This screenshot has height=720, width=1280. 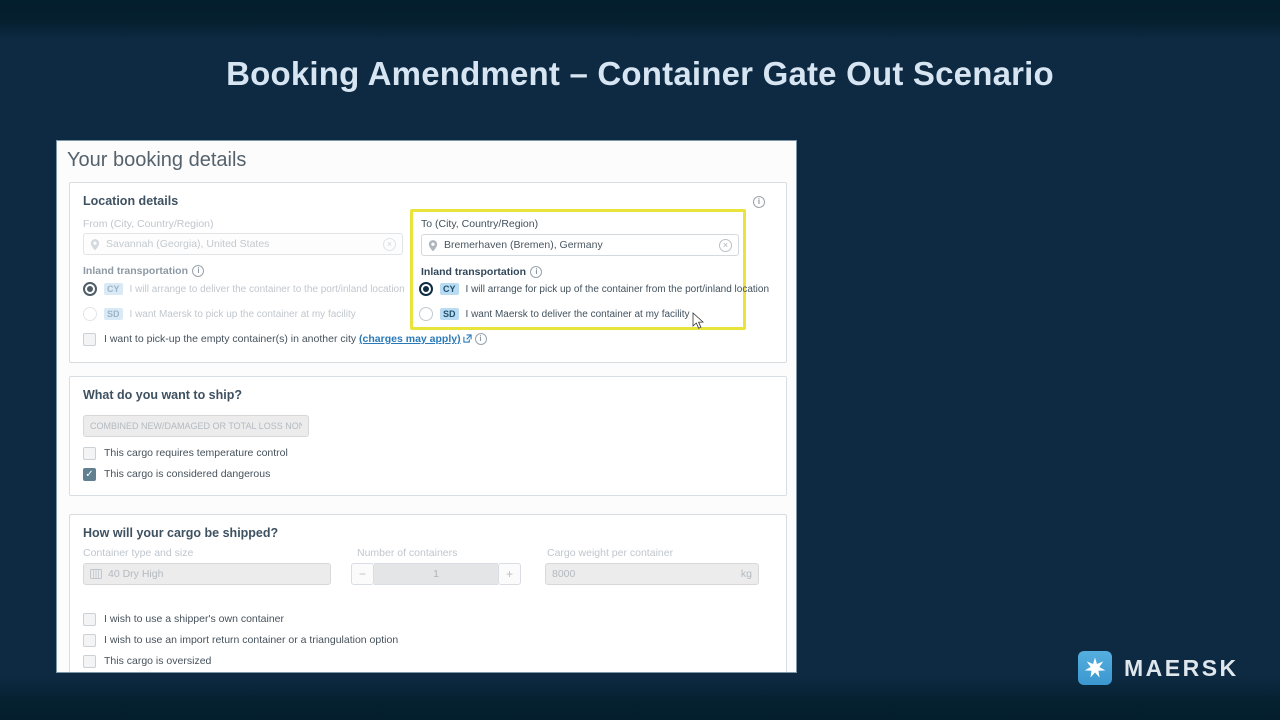 I want to click on commodity-input: COMBINED NEW/DAMAGED OR TOTAL LOSS NON, so click(x=196, y=426).